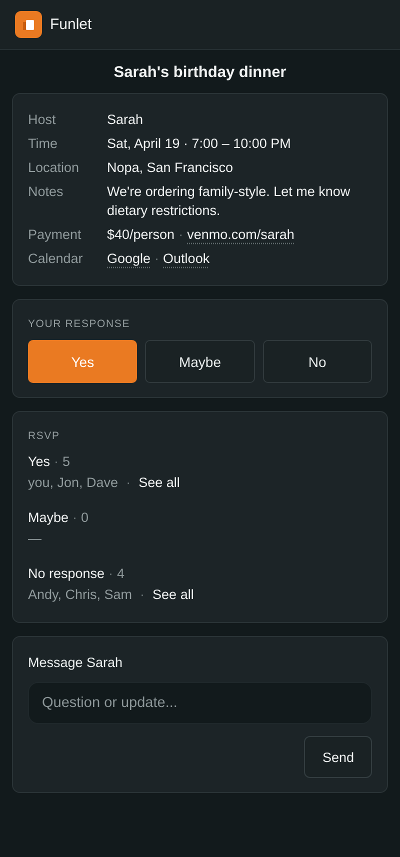 Image resolution: width=400 pixels, height=857 pixels. I want to click on send-button: Send, so click(338, 757).